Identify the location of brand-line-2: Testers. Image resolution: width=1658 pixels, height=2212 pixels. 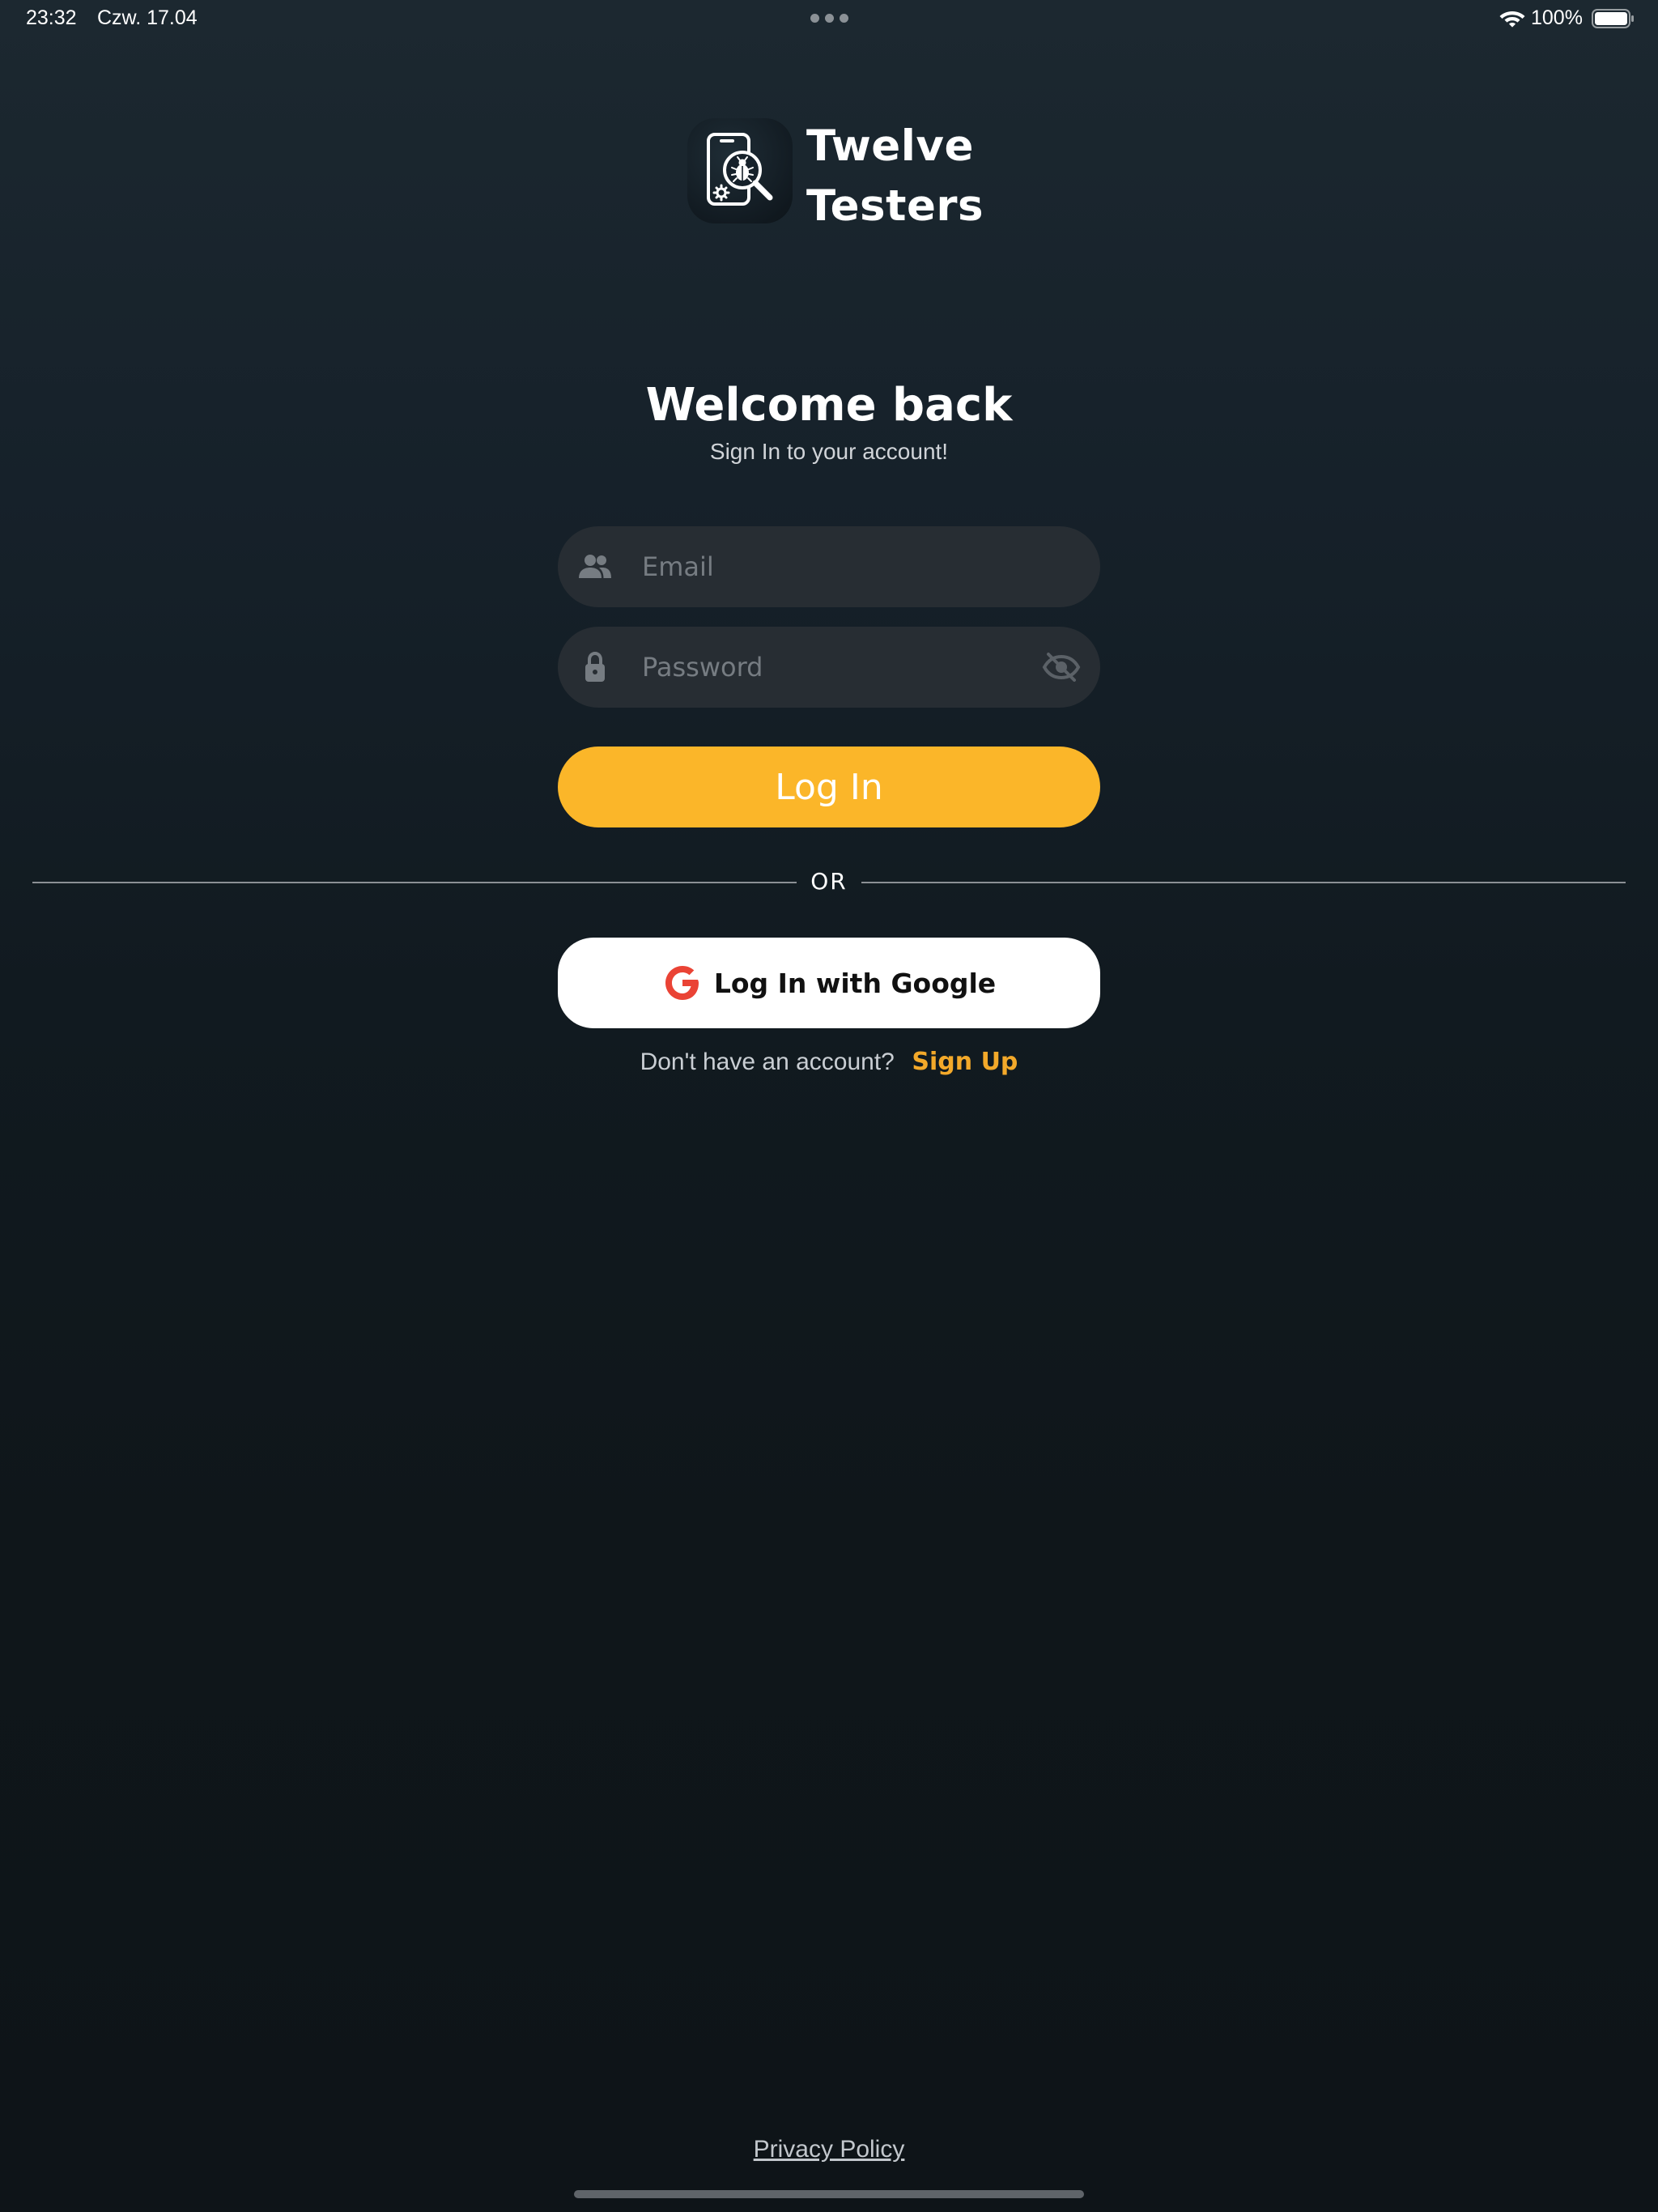
(895, 206).